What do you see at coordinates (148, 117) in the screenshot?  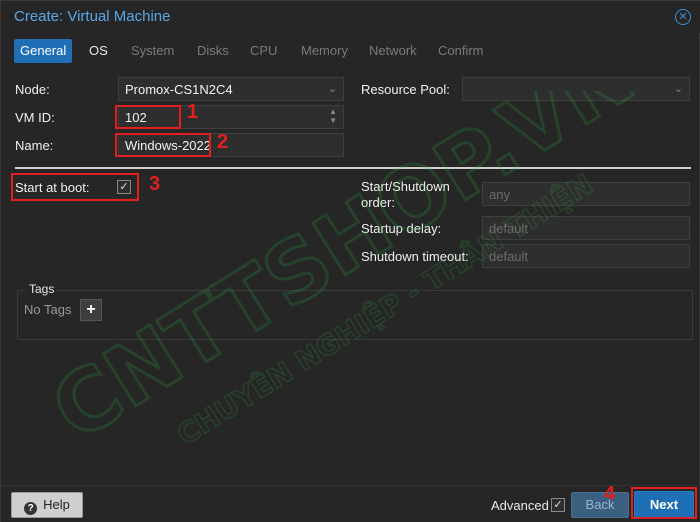 I see `highlight-vmid` at bounding box center [148, 117].